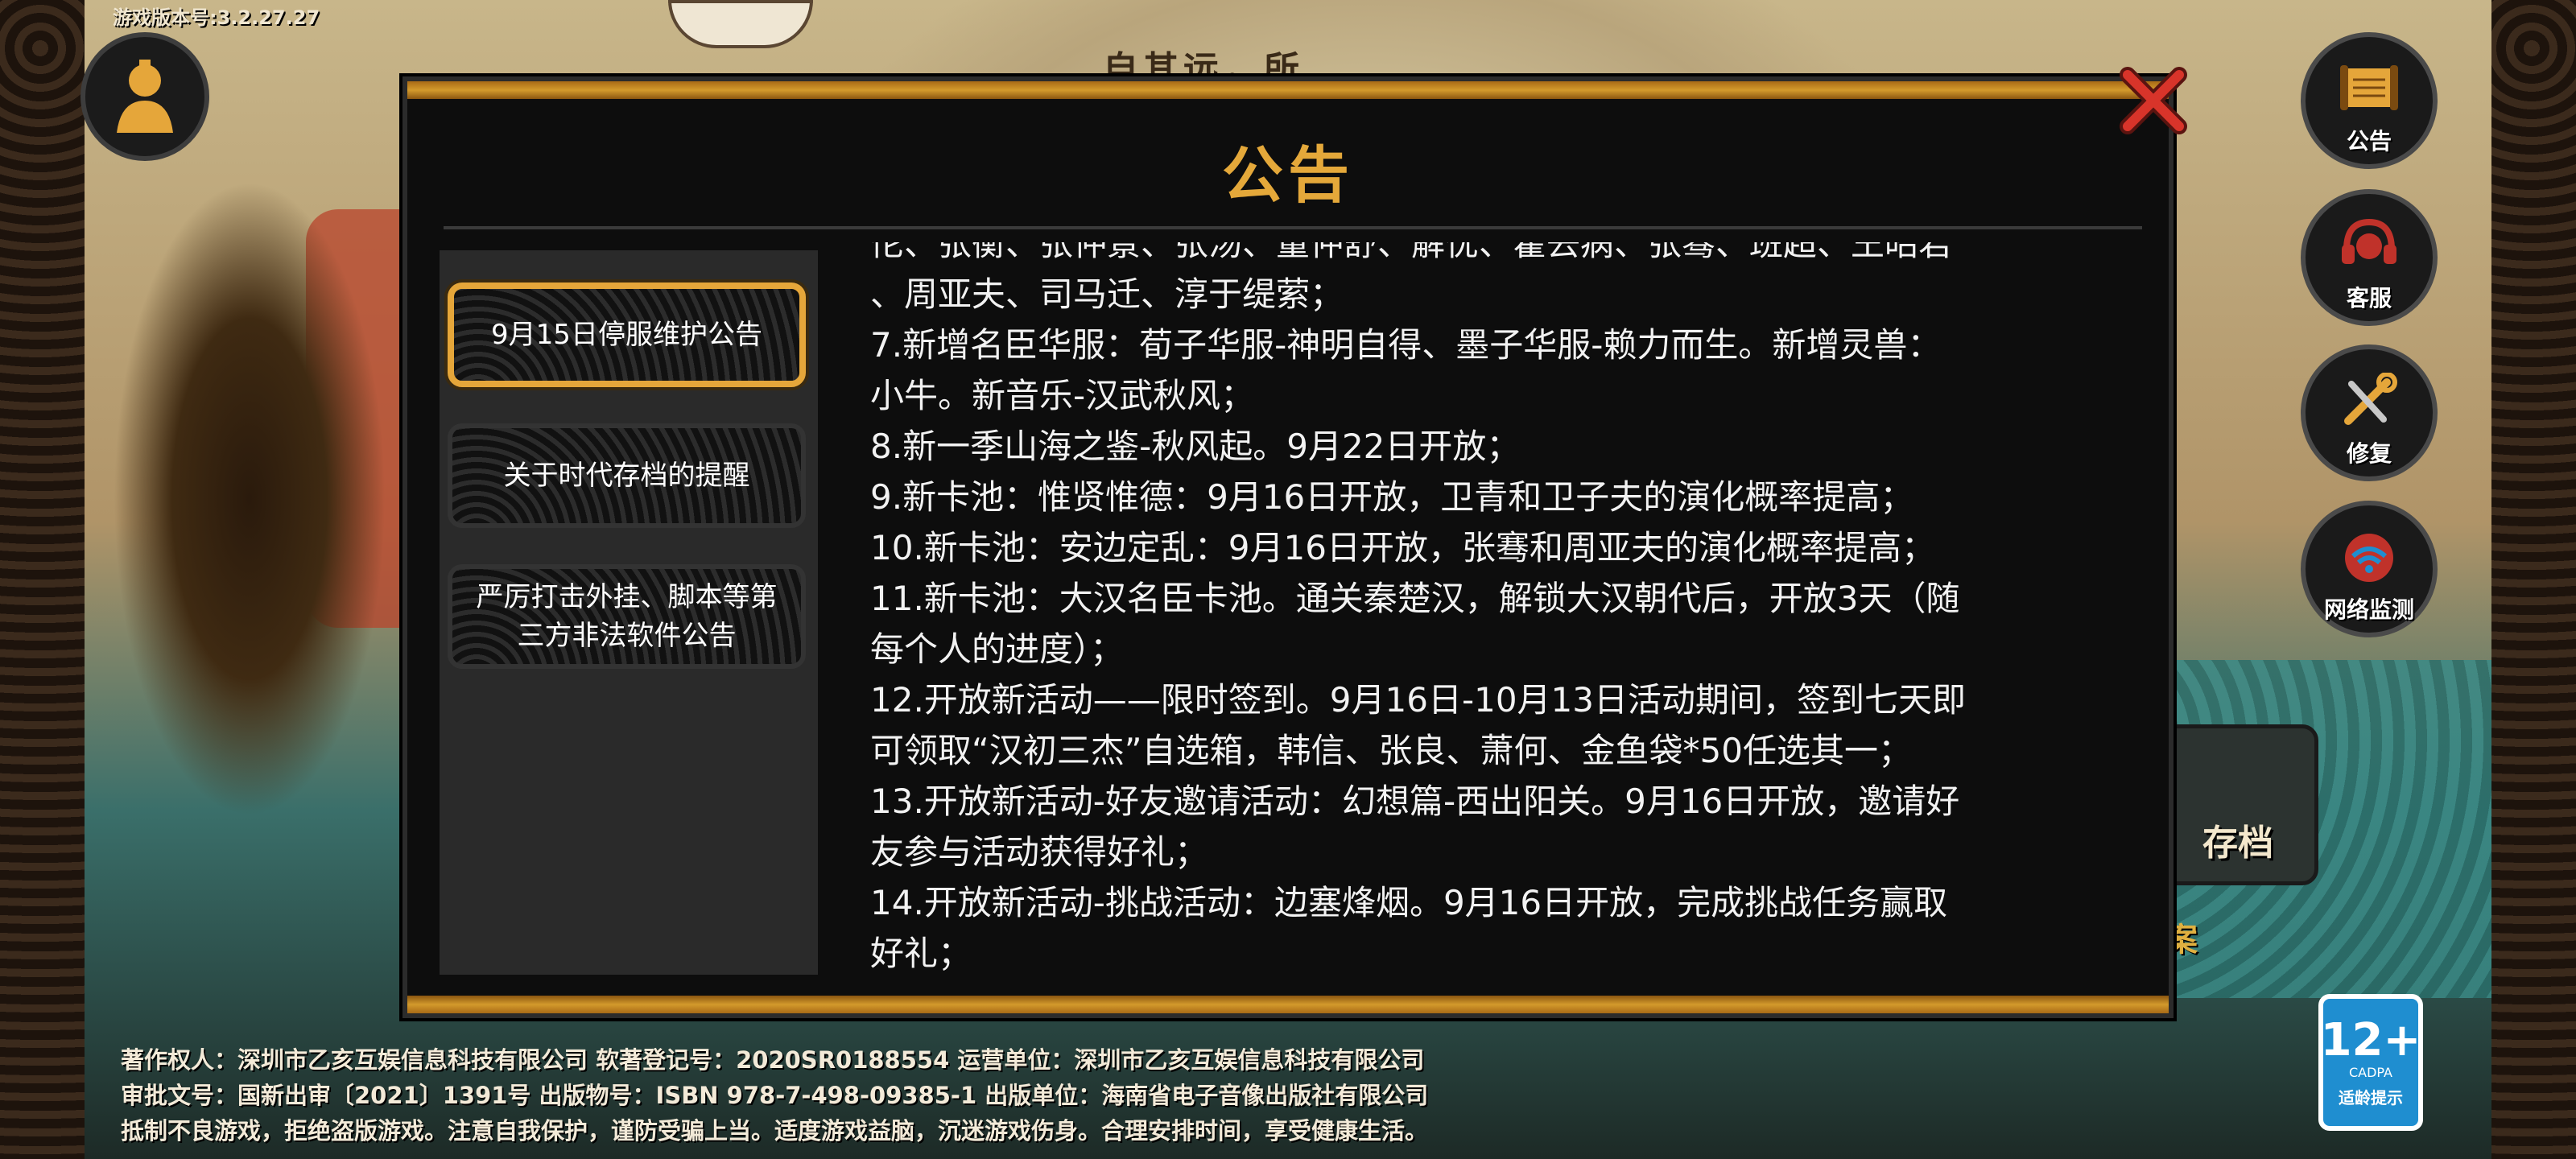 This screenshot has width=2576, height=1159. I want to click on wifi-icon, so click(2369, 558).